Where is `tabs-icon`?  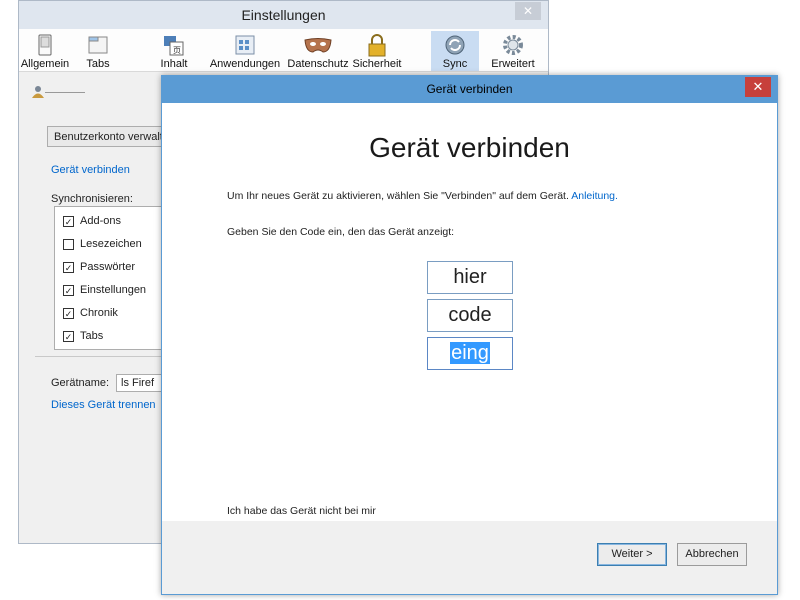
tabs-icon is located at coordinates (98, 45).